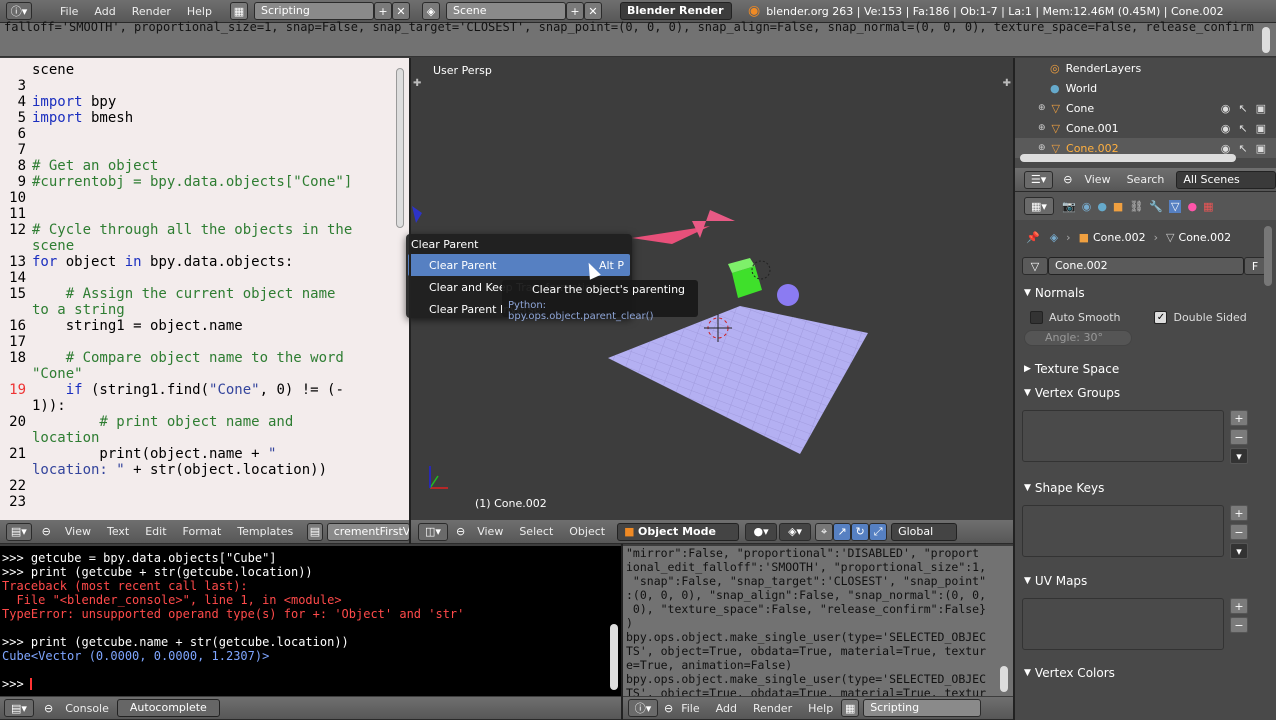 This screenshot has width=1276, height=720. Describe the element at coordinates (1039, 179) in the screenshot. I see `outliner-editor-type-icon: ☰▾` at that location.